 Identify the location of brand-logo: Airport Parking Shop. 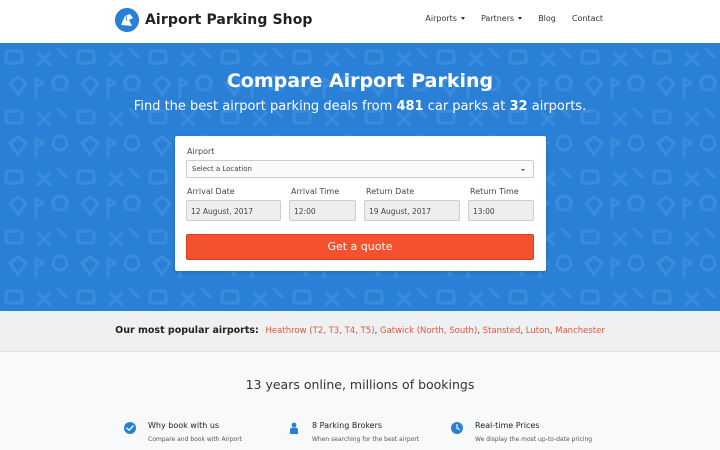
(214, 20).